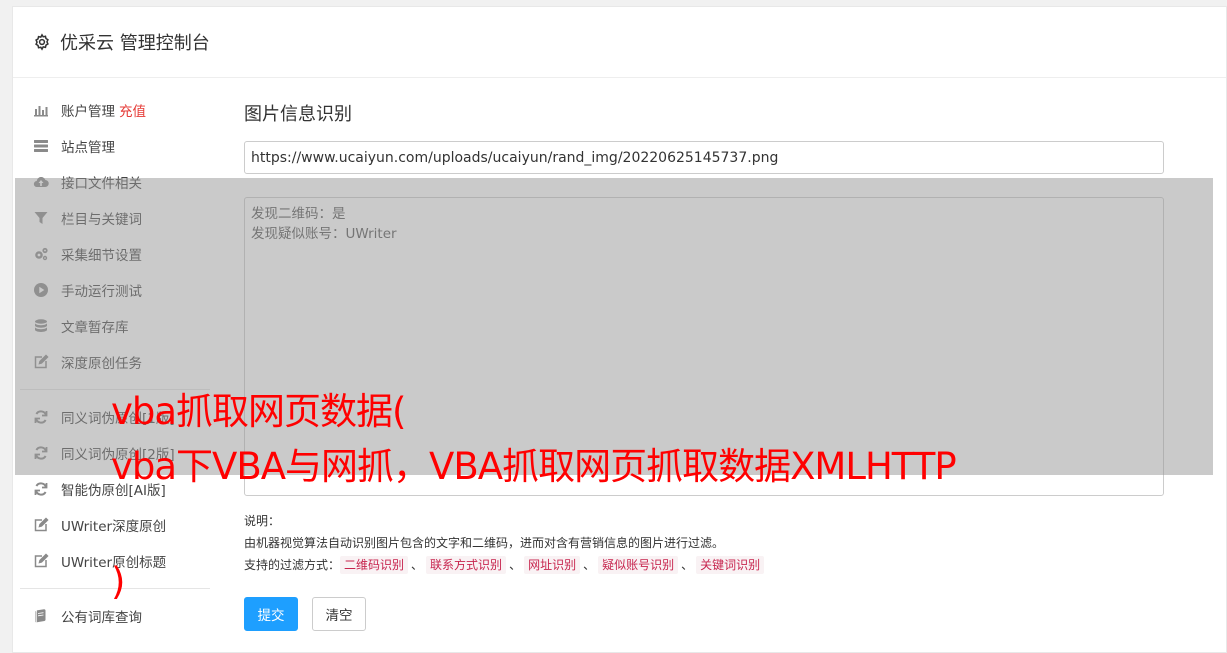  What do you see at coordinates (258, 411) in the screenshot?
I see `overlay-text-line1: vba抓取网页数据(` at bounding box center [258, 411].